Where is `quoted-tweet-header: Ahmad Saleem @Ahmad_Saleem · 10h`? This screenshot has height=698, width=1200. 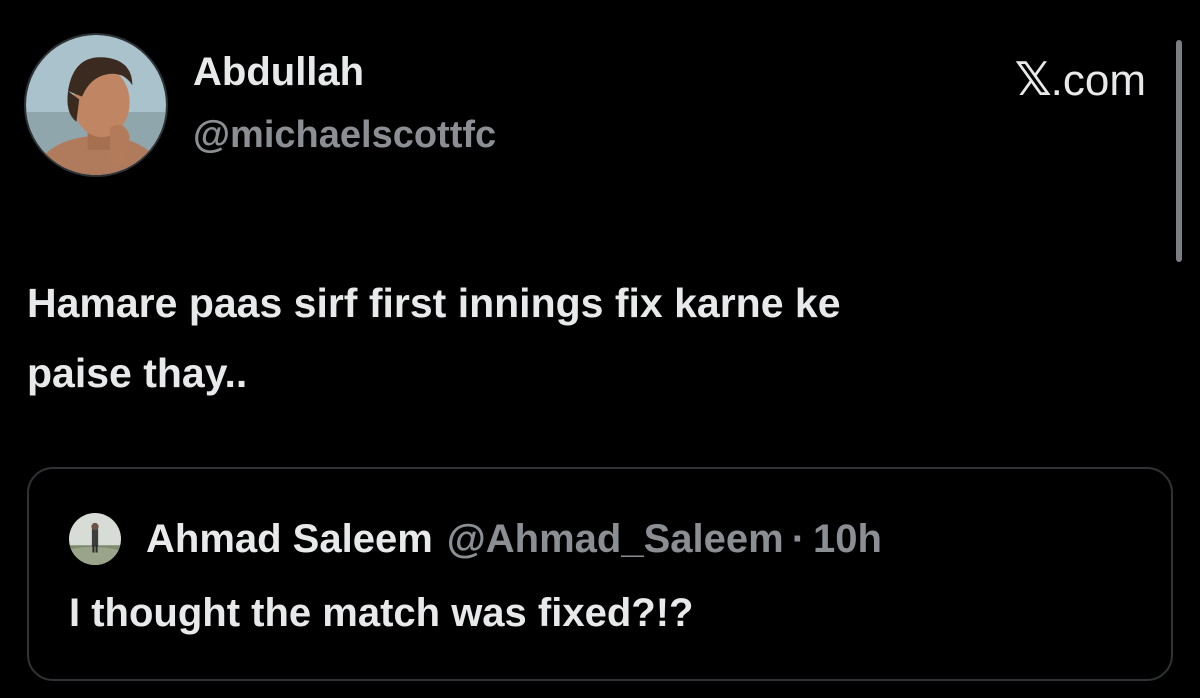 quoted-tweet-header: Ahmad Saleem @Ahmad_Saleem · 10h is located at coordinates (514, 539).